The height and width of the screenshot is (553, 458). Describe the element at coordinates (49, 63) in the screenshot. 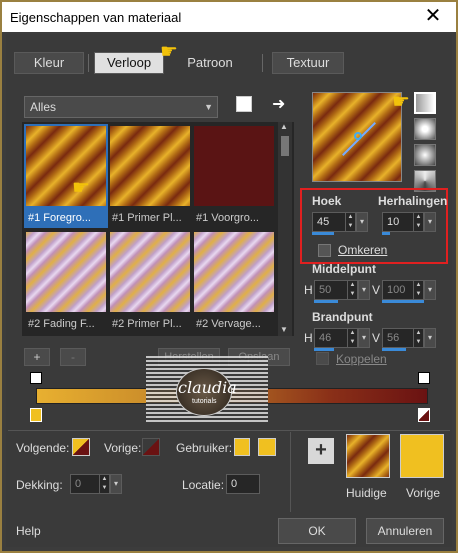

I see `tab-kleur: Kleur` at that location.